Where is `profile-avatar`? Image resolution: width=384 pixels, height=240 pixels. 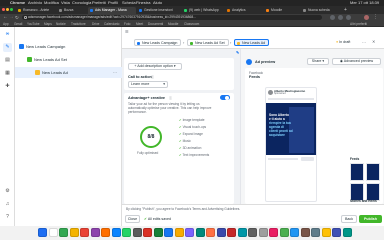 profile-avatar is located at coordinates (366, 17).